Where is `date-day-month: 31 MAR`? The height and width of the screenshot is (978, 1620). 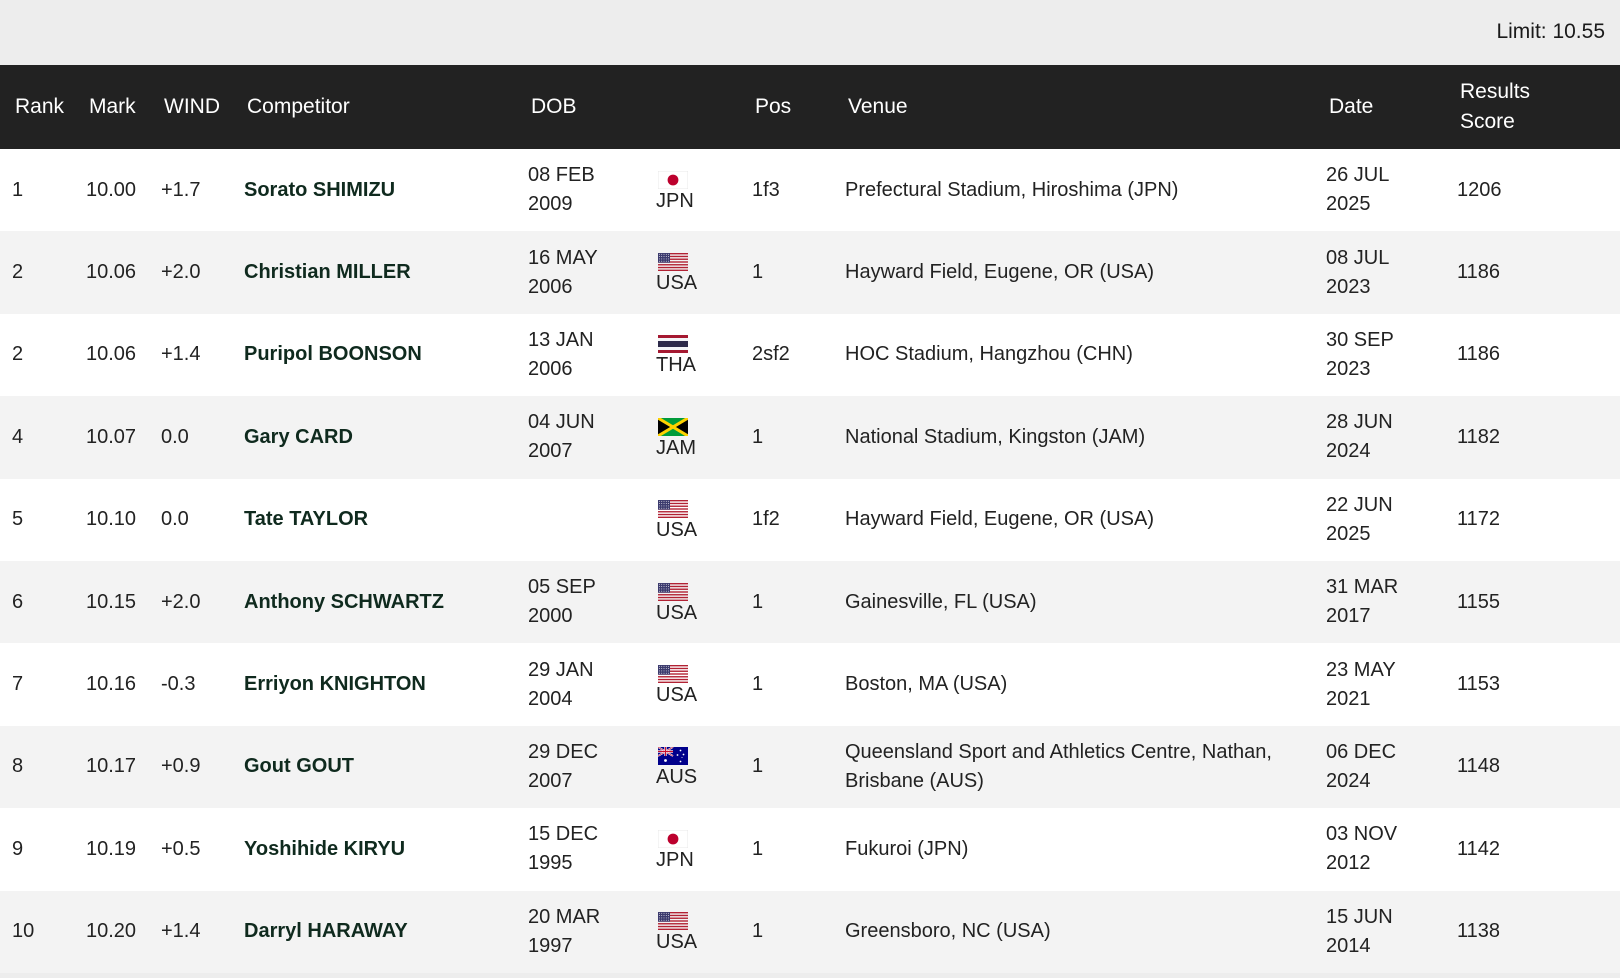
date-day-month: 31 MAR is located at coordinates (1362, 587).